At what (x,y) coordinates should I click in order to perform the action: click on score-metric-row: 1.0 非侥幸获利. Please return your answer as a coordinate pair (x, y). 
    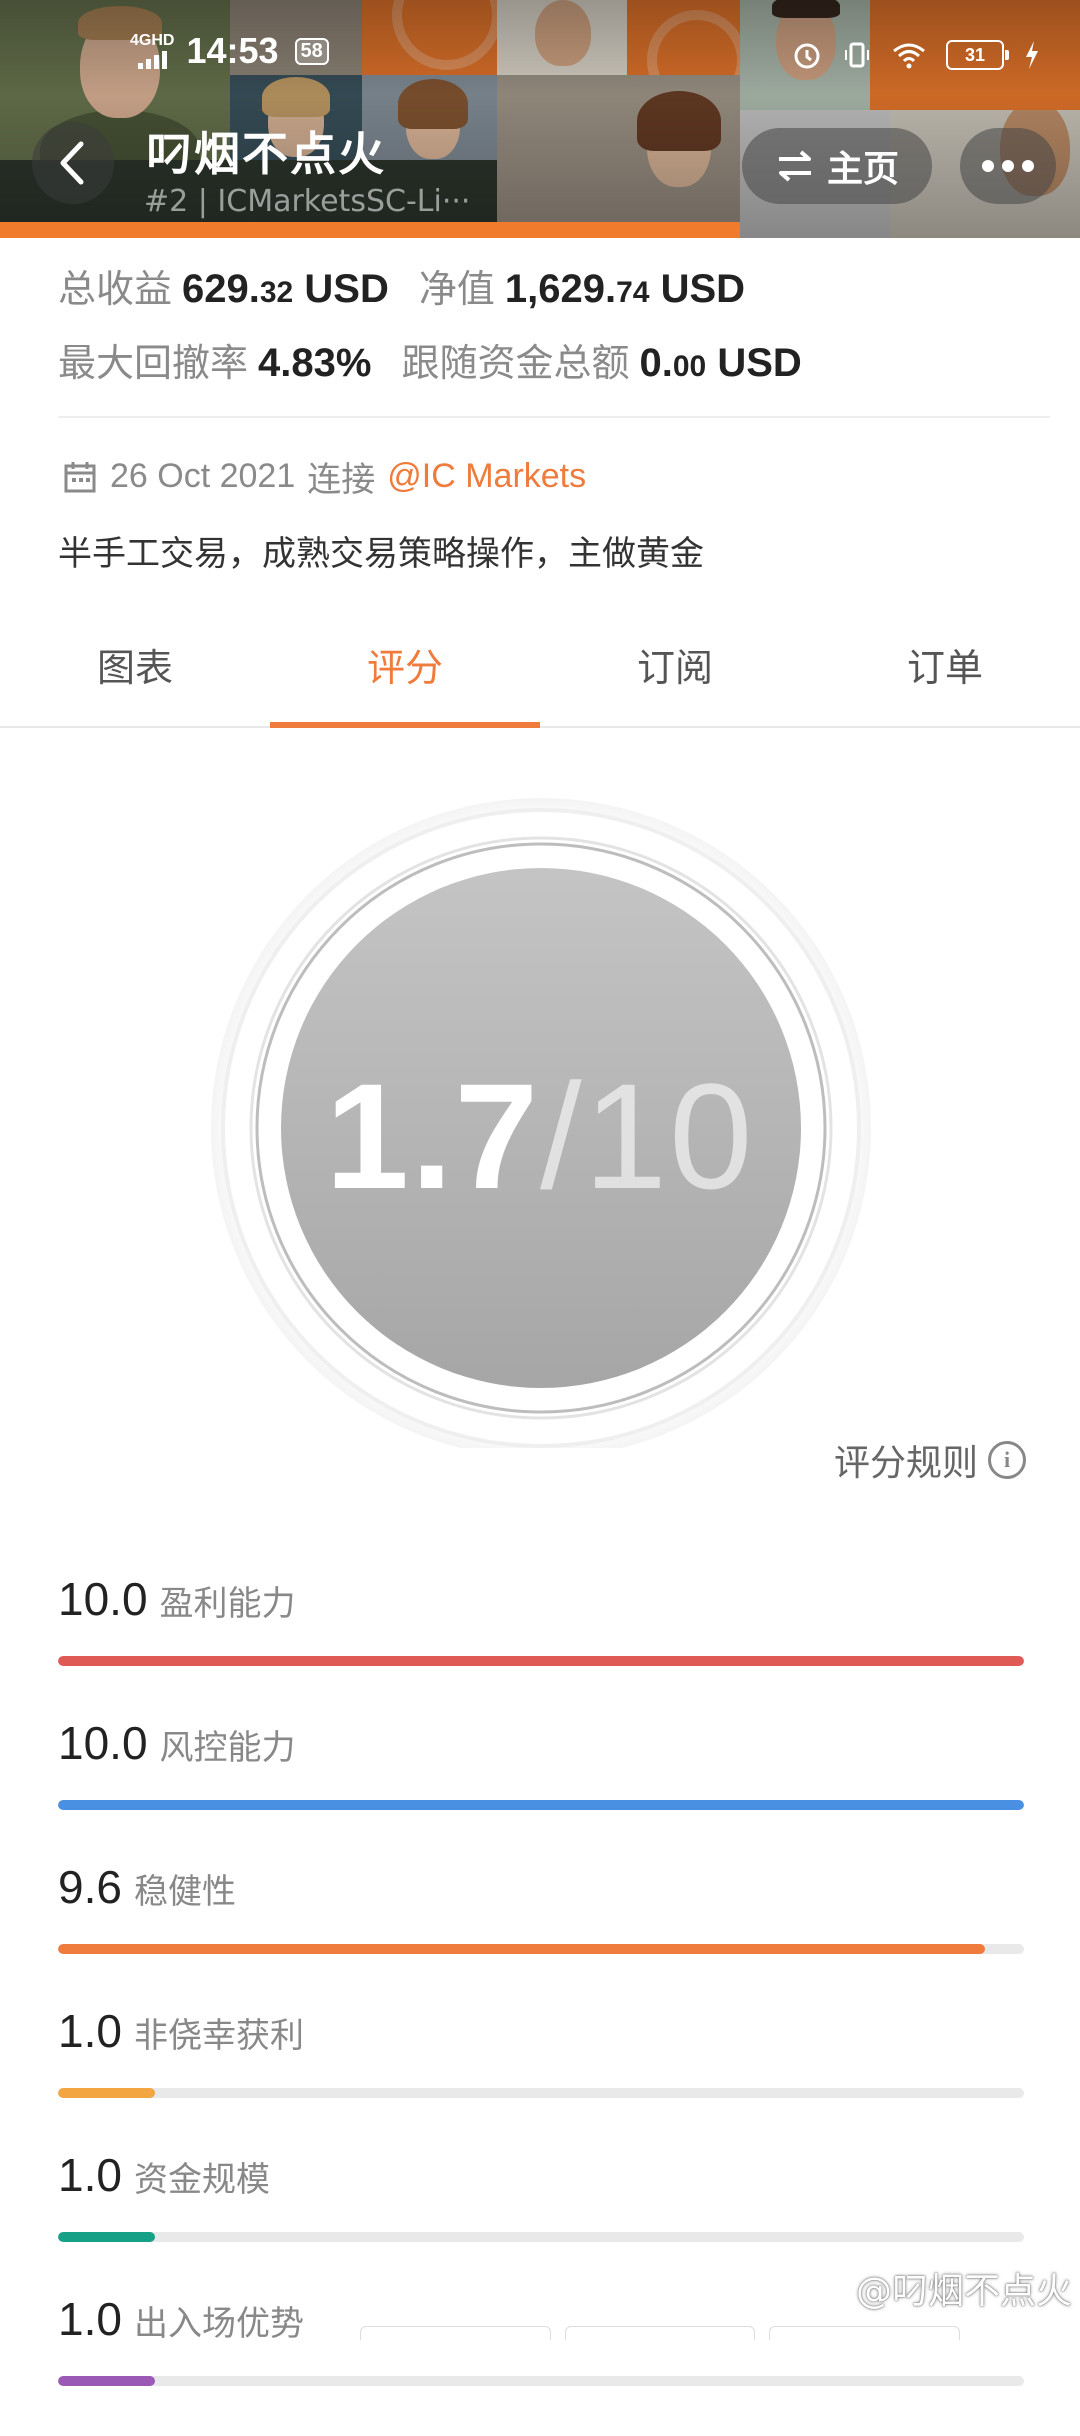
    Looking at the image, I should click on (541, 2076).